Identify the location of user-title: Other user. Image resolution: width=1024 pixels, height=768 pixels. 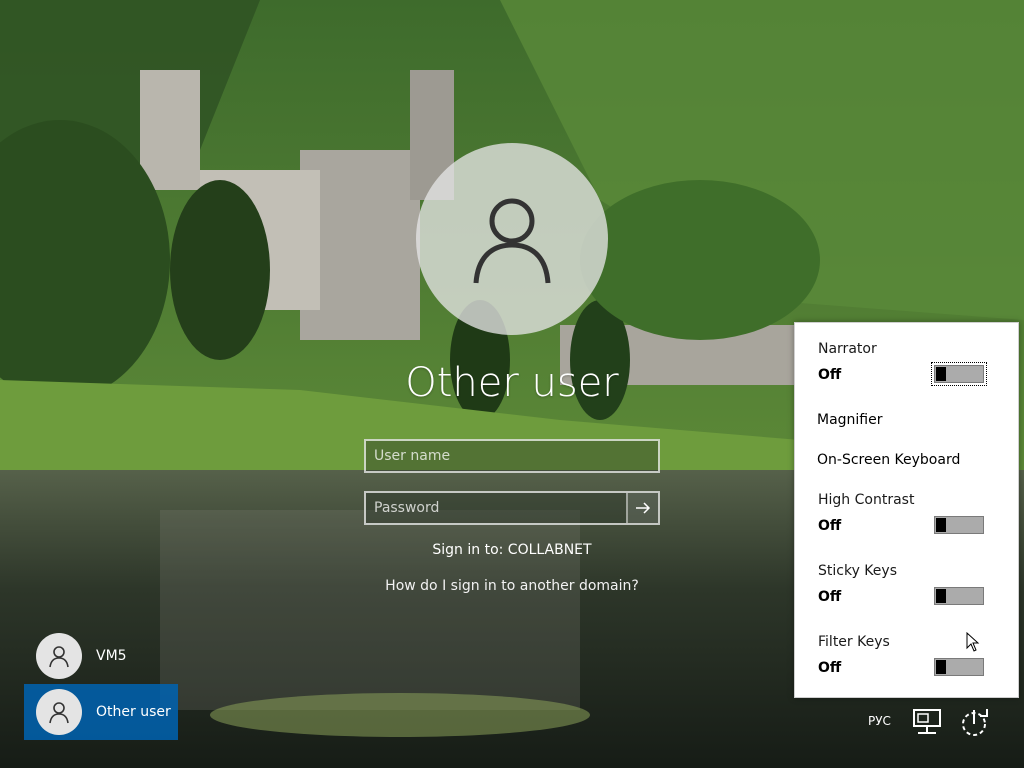
(512, 383).